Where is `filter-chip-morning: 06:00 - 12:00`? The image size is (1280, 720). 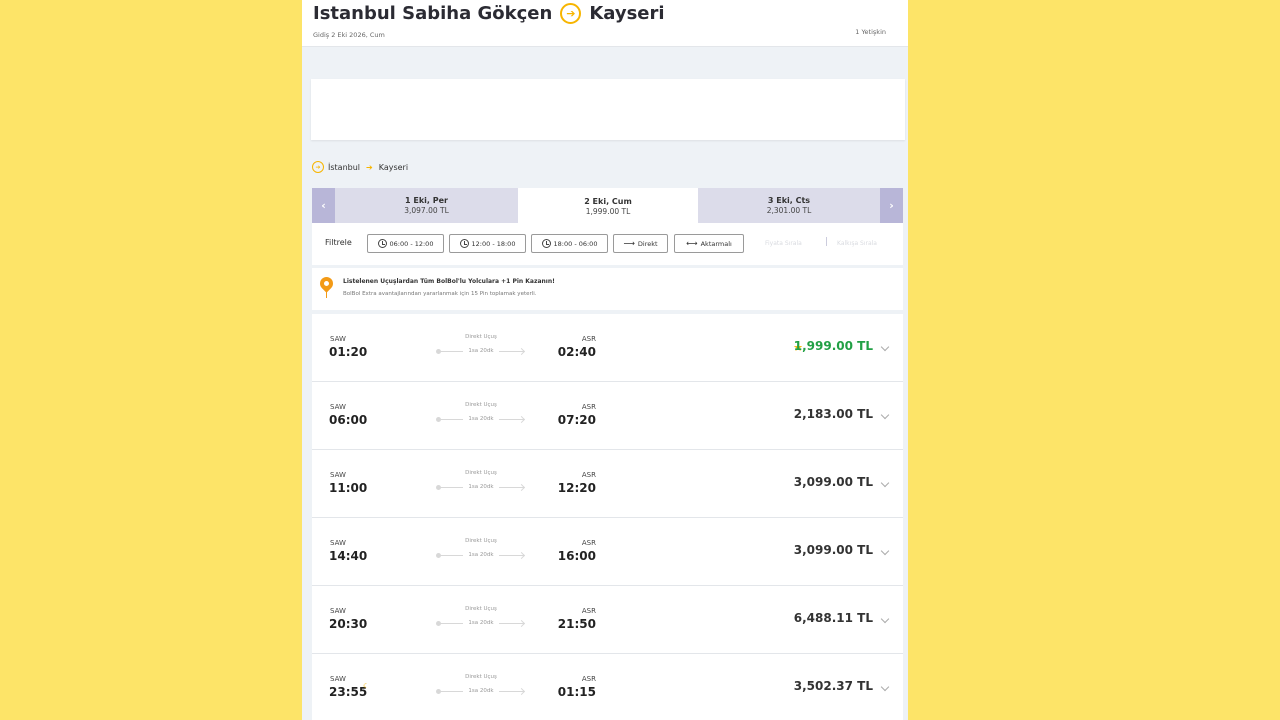
filter-chip-morning: 06:00 - 12:00 is located at coordinates (405, 243).